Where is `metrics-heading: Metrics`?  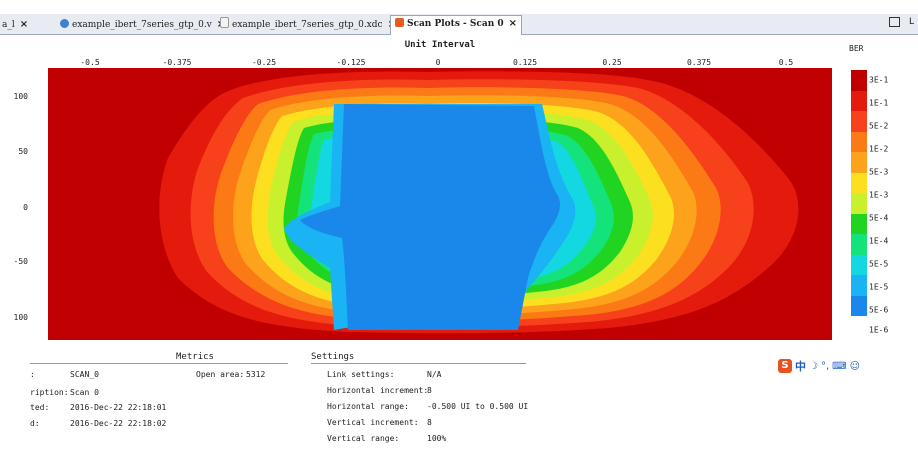 metrics-heading: Metrics is located at coordinates (195, 357).